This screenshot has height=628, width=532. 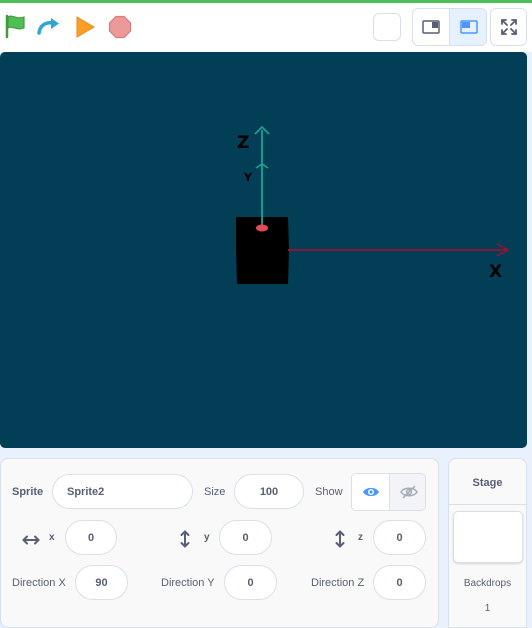 I want to click on eye-icon, so click(x=370, y=492).